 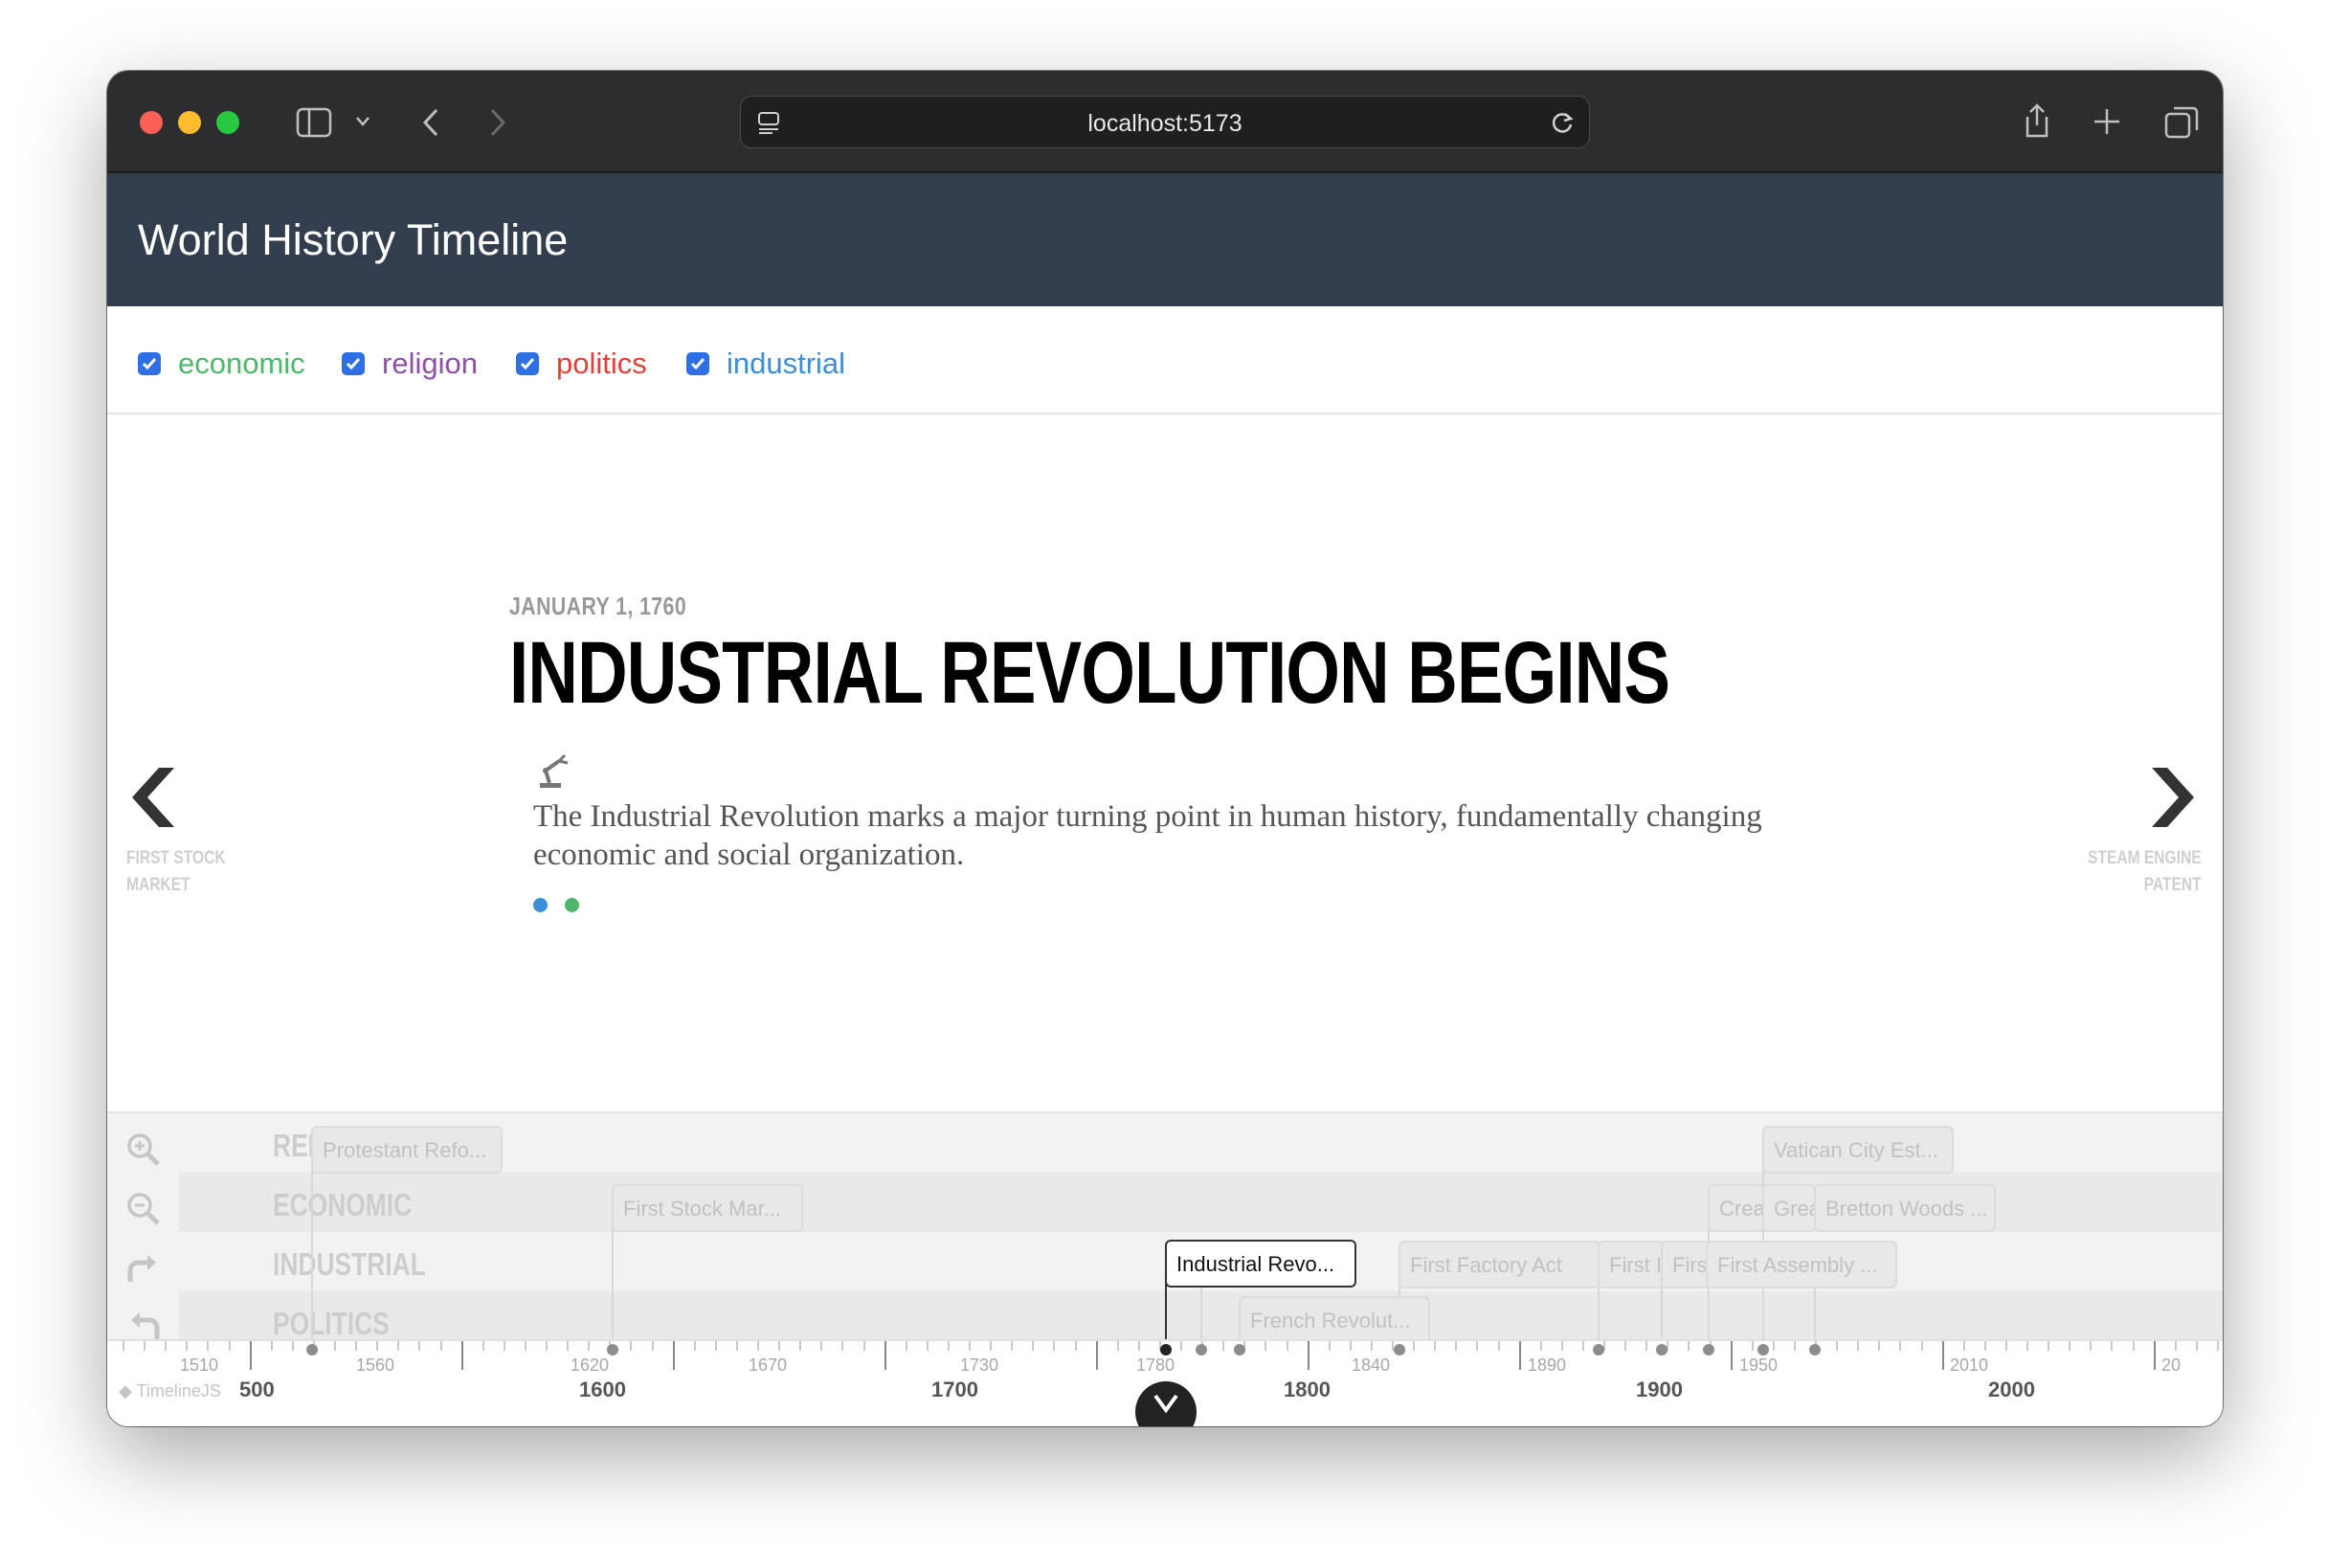 I want to click on reload-icon, so click(x=1563, y=123).